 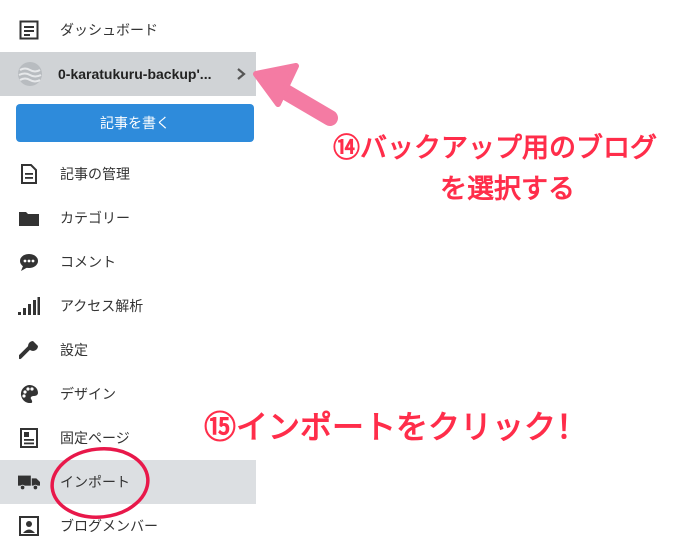 I want to click on annotation-step14-line1: ⑭バックアップ用のブログ, so click(x=495, y=148).